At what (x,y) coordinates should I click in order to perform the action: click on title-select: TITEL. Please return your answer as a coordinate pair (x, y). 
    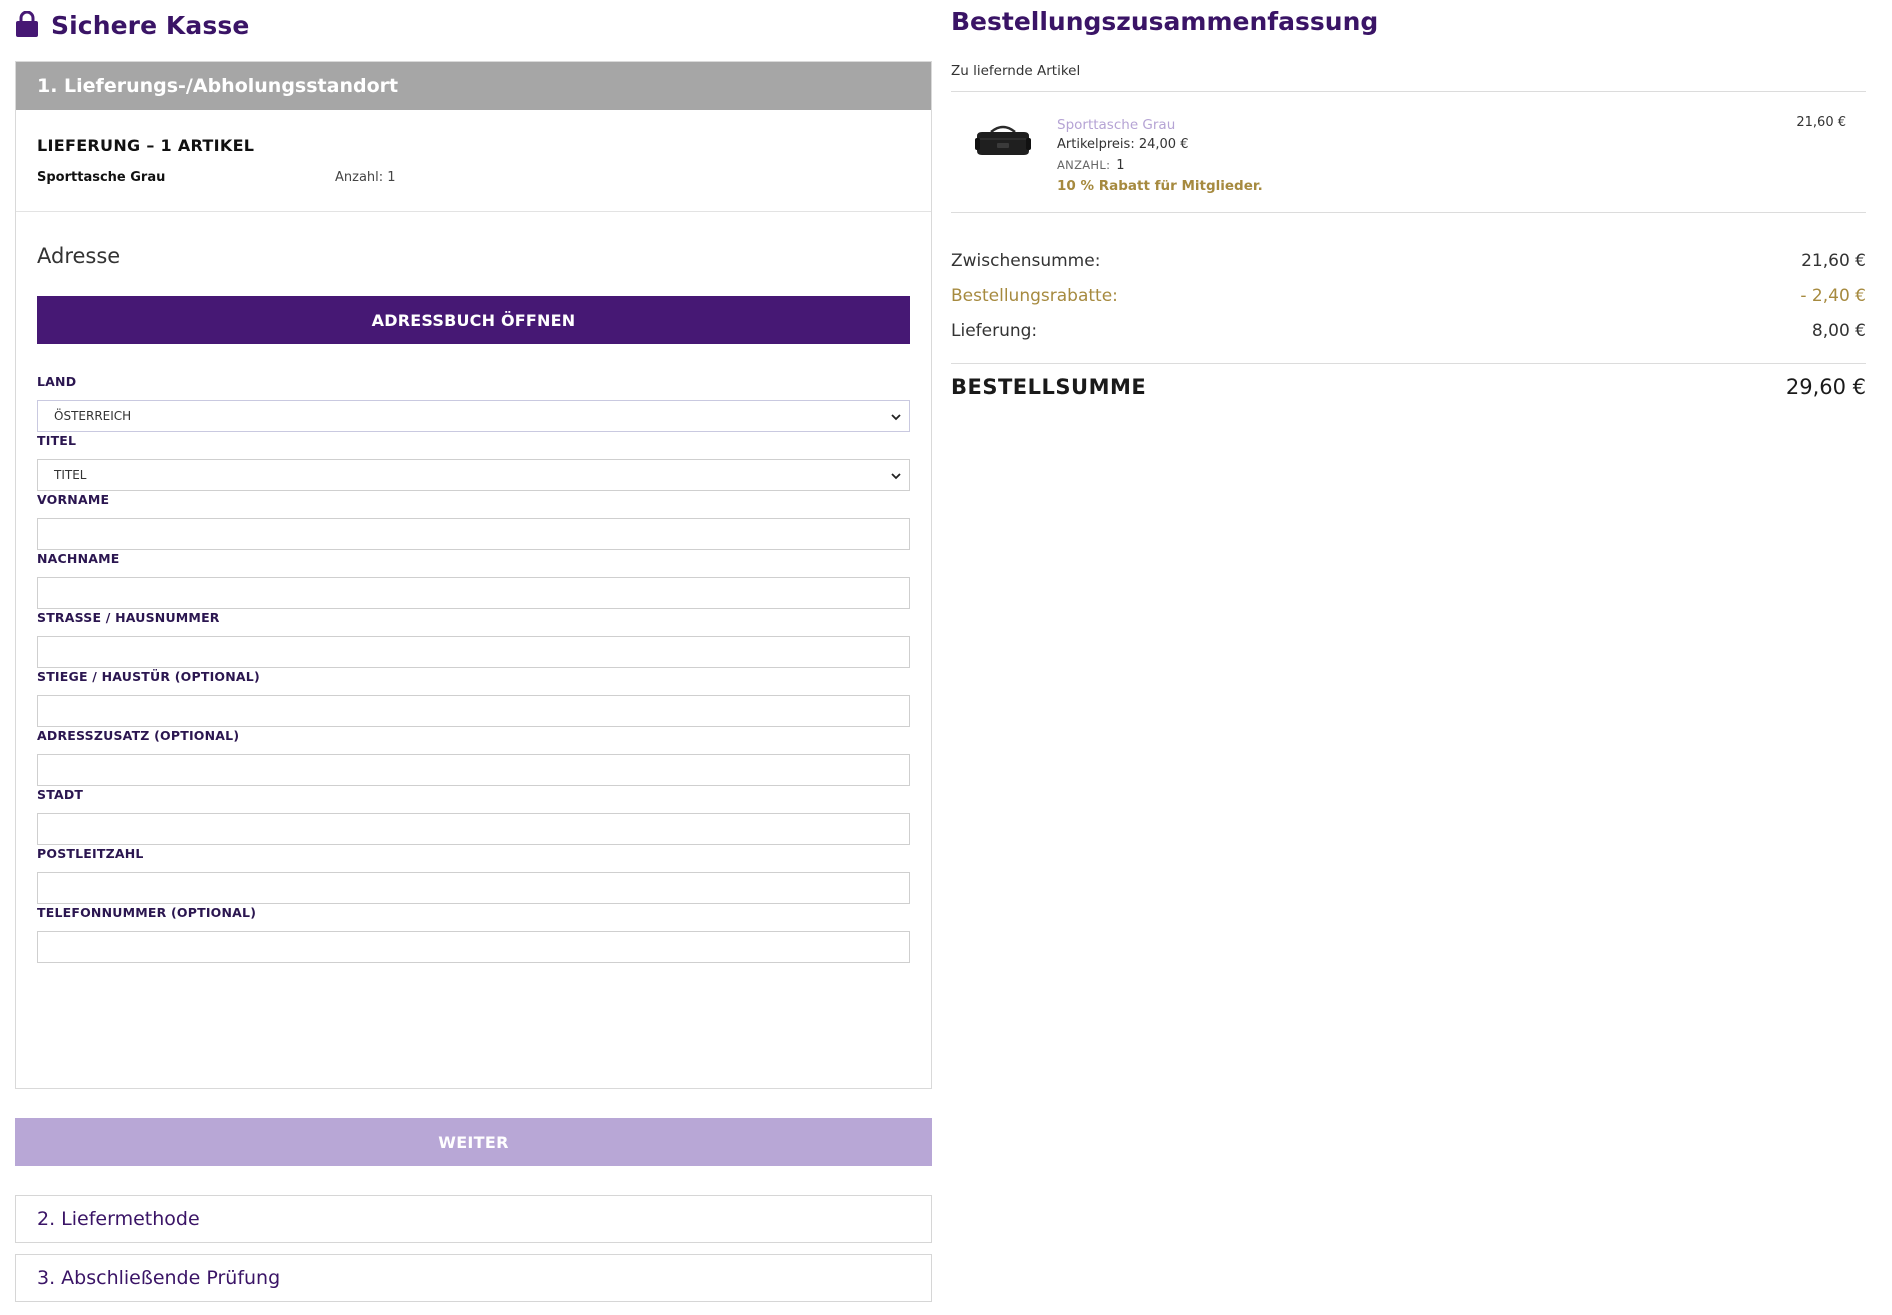
    Looking at the image, I should click on (473, 475).